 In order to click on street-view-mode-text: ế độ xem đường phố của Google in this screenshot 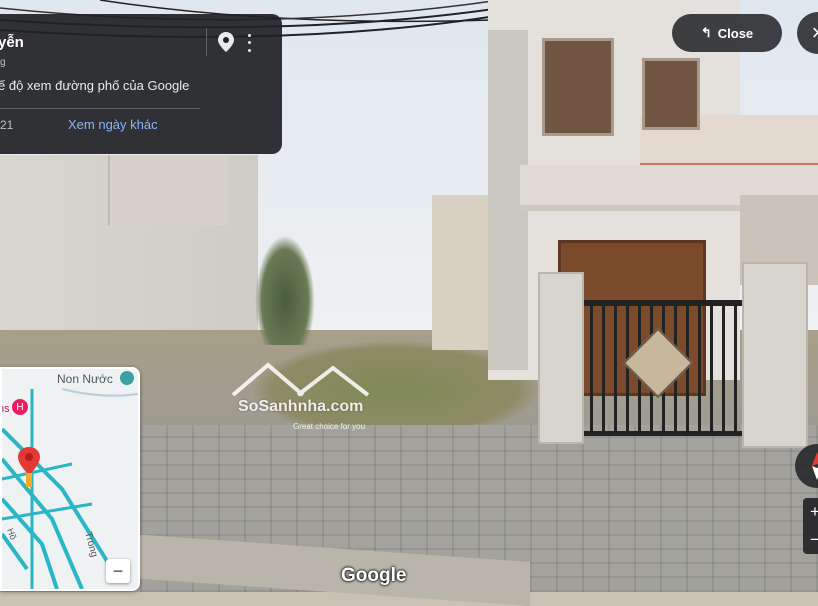, I will do `click(95, 85)`.